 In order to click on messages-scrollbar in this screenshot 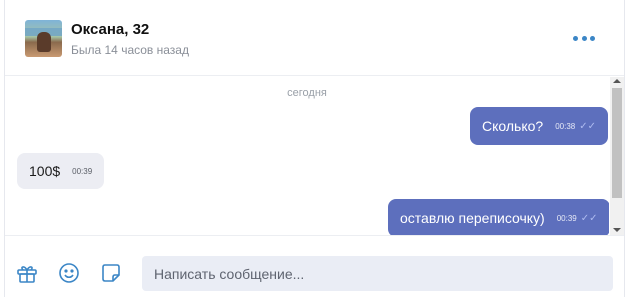, I will do `click(617, 156)`.